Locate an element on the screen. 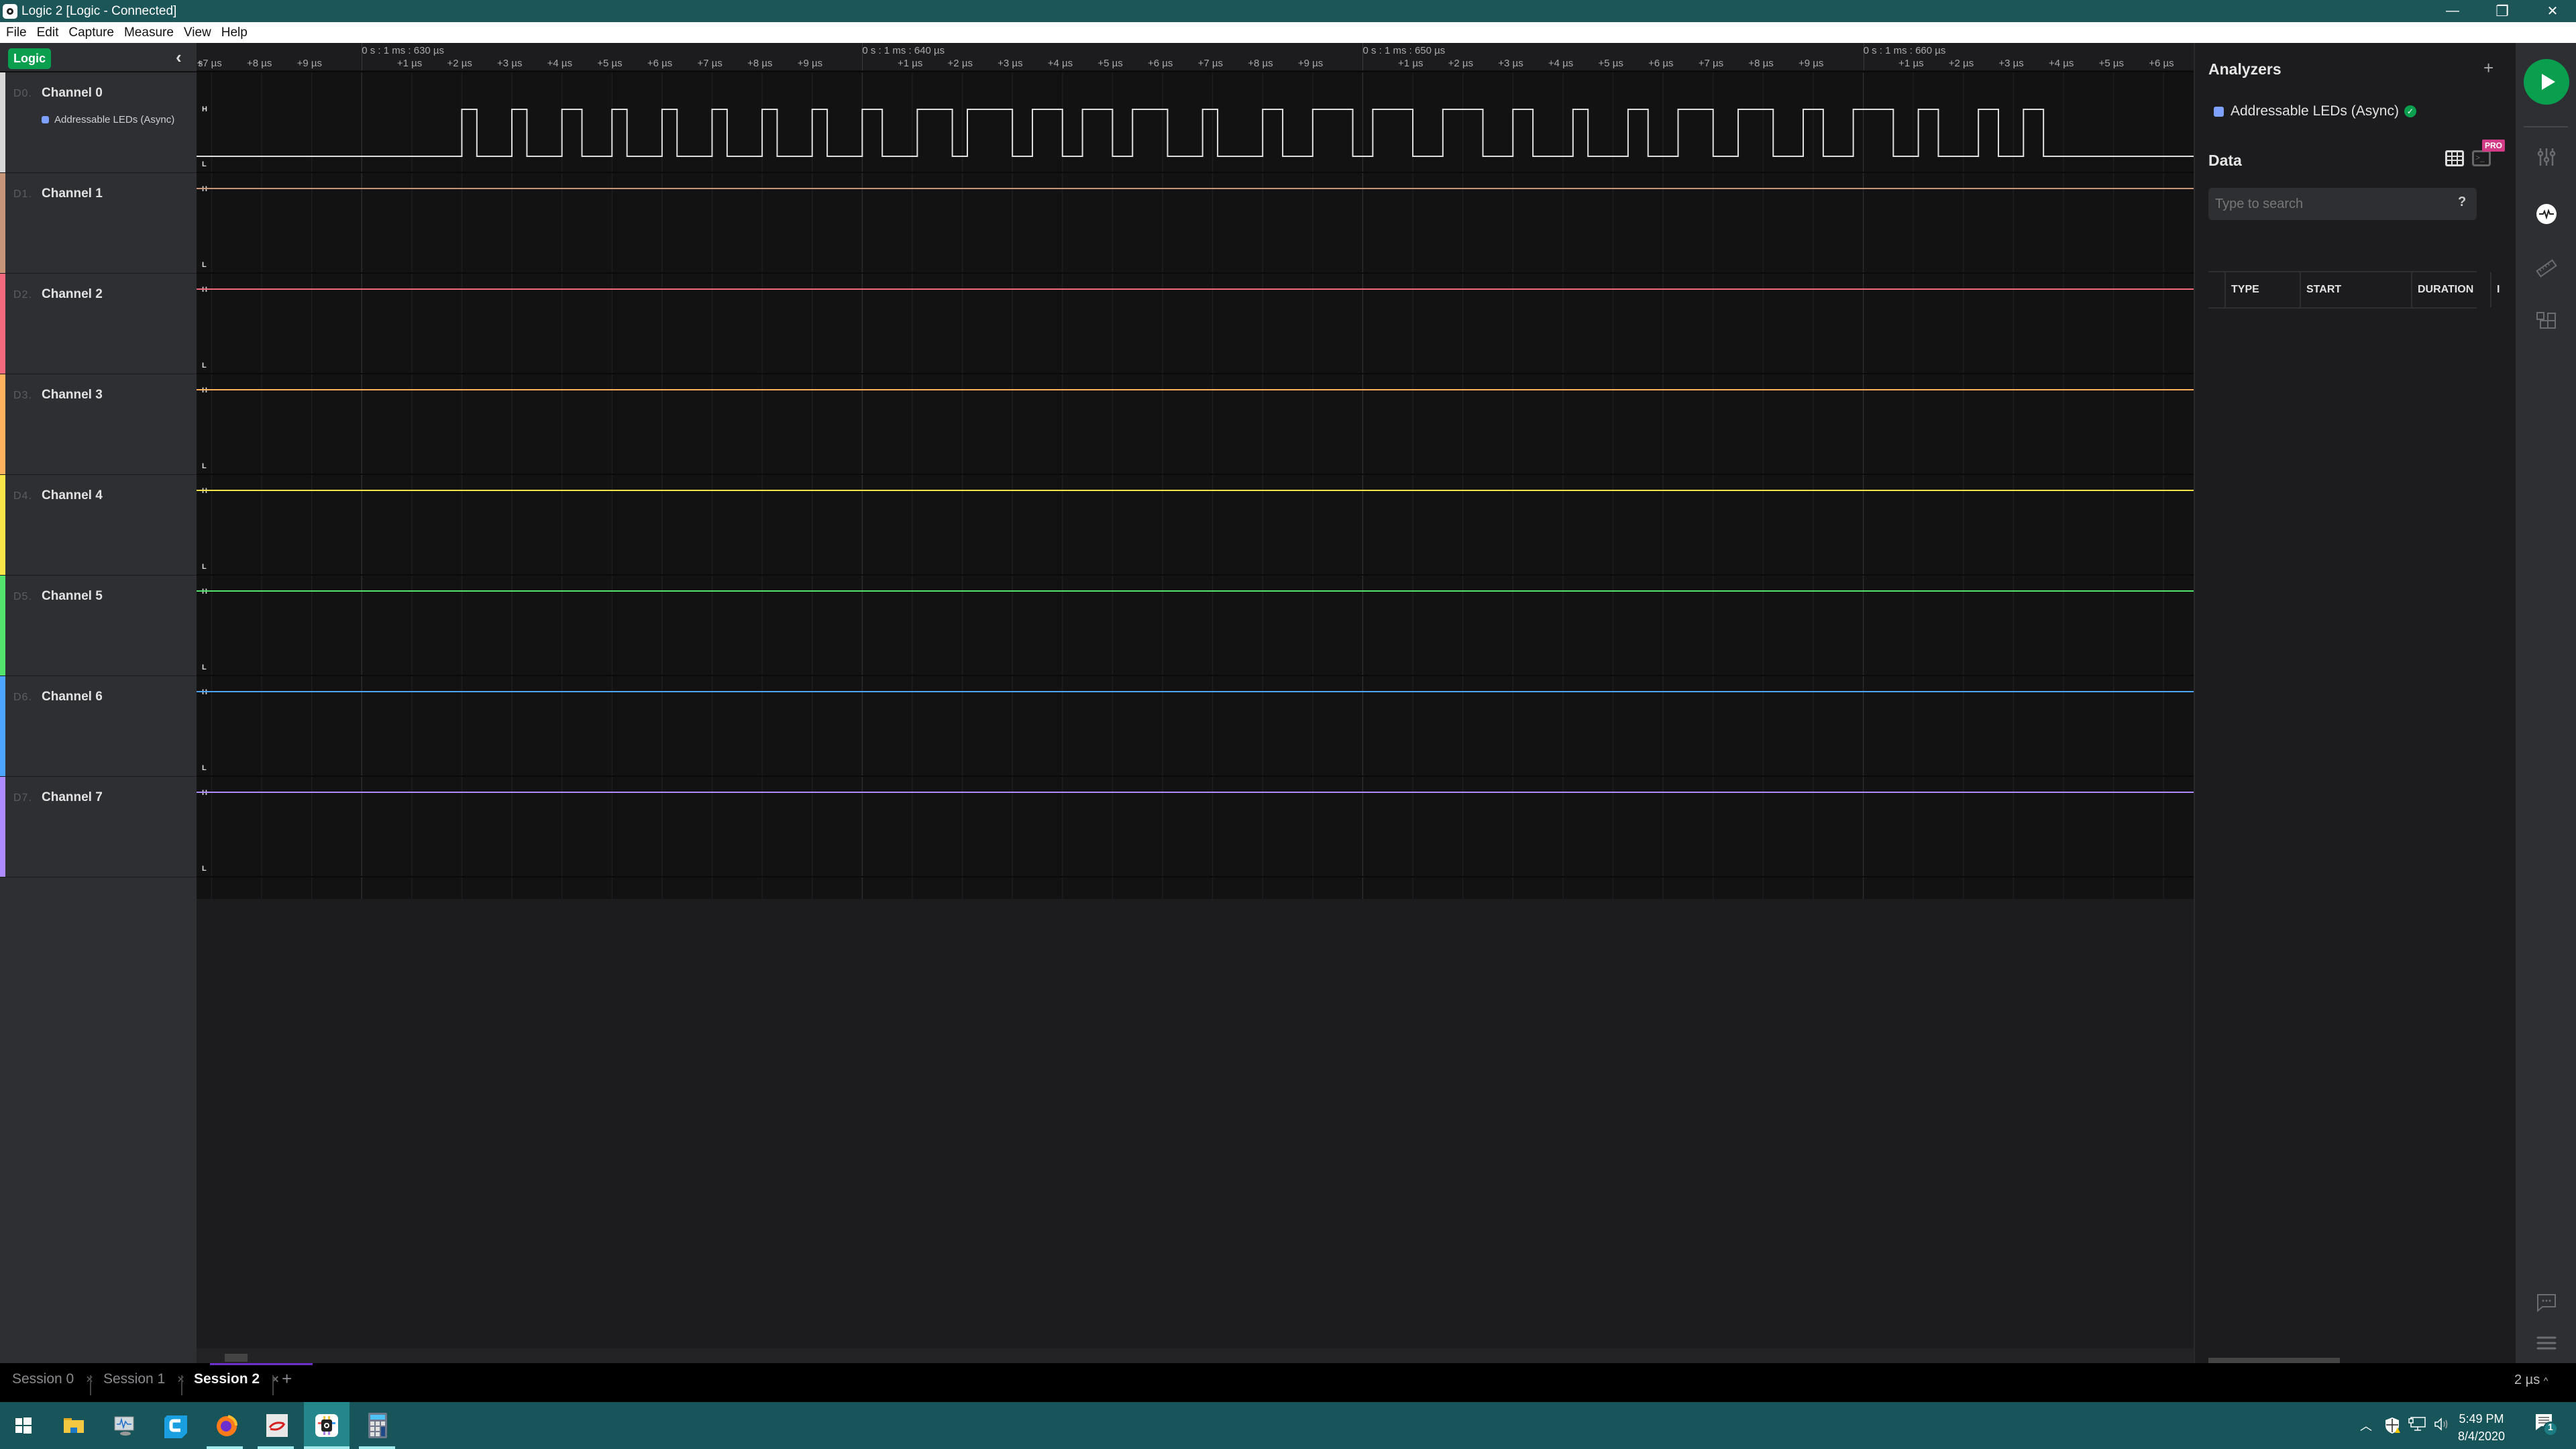  device-settings-icon is located at coordinates (2546, 157).